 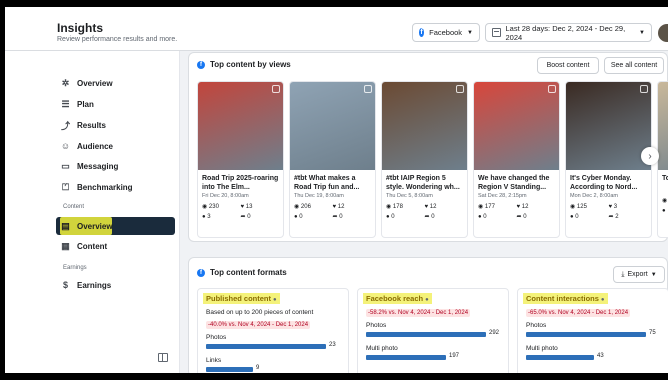 I want to click on see-all-content-button: See all content, so click(x=634, y=65).